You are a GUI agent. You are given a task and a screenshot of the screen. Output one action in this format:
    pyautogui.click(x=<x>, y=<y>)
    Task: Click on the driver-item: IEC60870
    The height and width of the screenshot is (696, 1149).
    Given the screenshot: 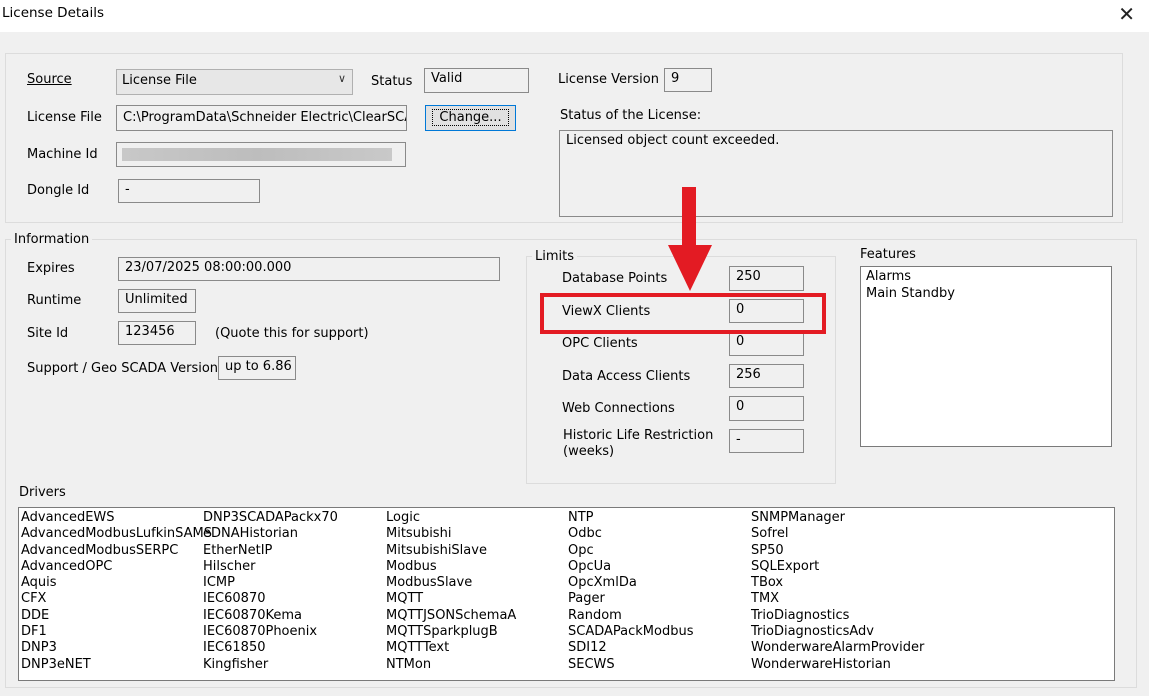 What is the action you would take?
    pyautogui.click(x=270, y=599)
    